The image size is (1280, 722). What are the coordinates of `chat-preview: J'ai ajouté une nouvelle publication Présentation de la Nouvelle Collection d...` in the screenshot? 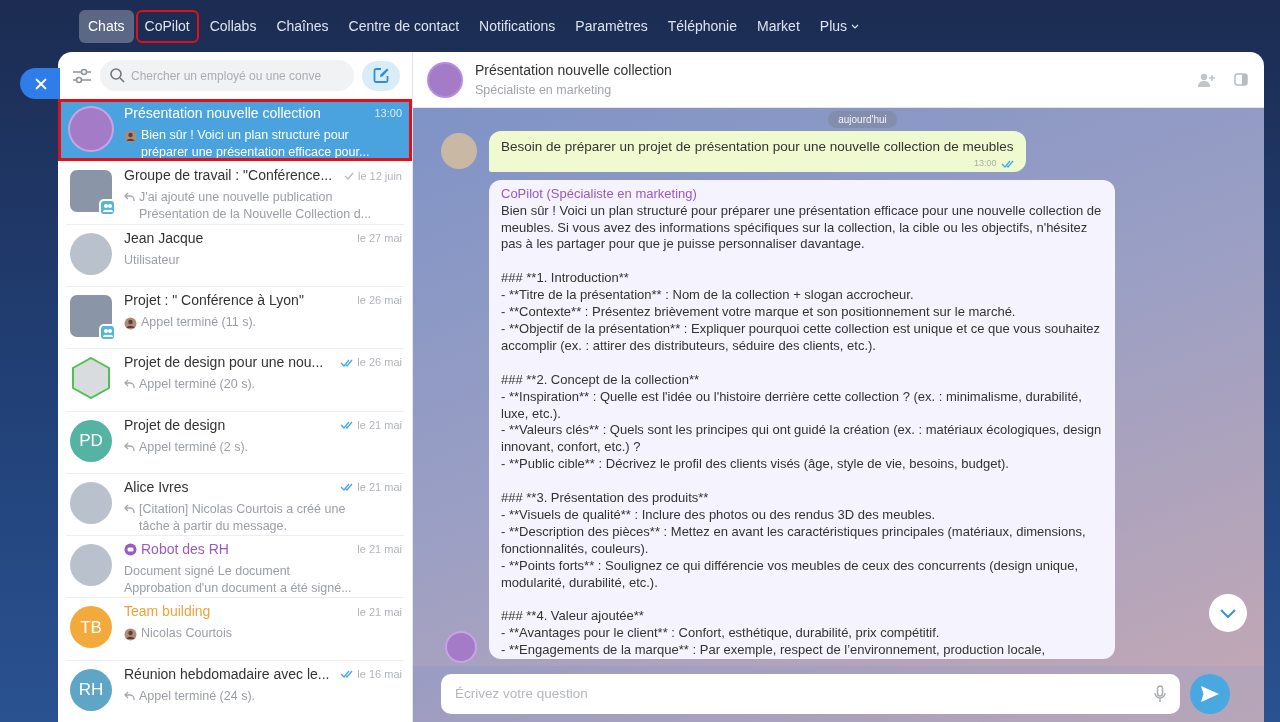 It's located at (255, 206).